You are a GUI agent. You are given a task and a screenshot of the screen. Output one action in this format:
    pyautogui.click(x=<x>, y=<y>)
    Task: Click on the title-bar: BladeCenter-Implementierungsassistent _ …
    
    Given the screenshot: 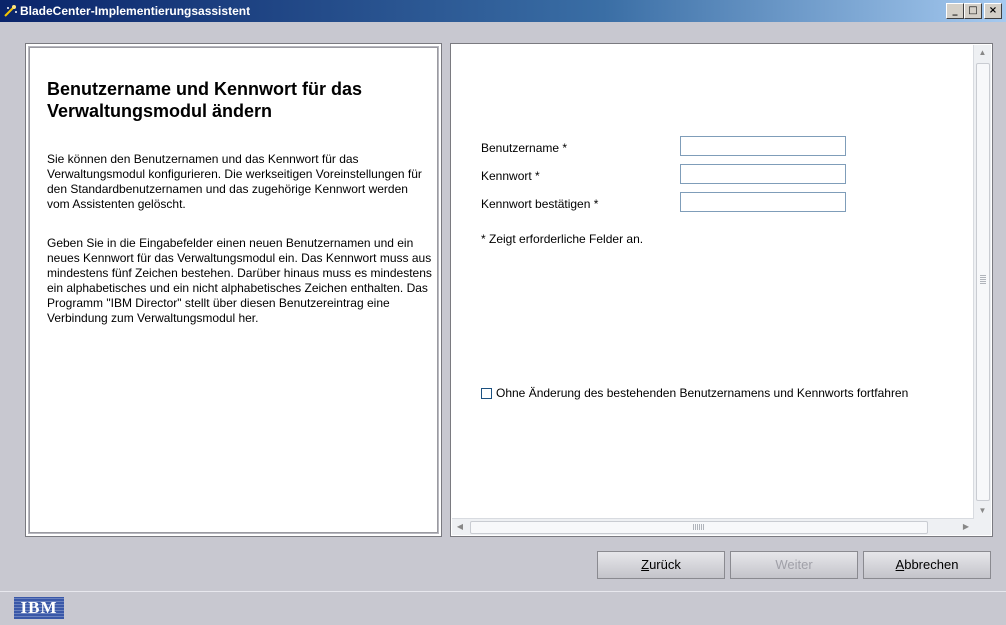 What is the action you would take?
    pyautogui.click(x=503, y=11)
    